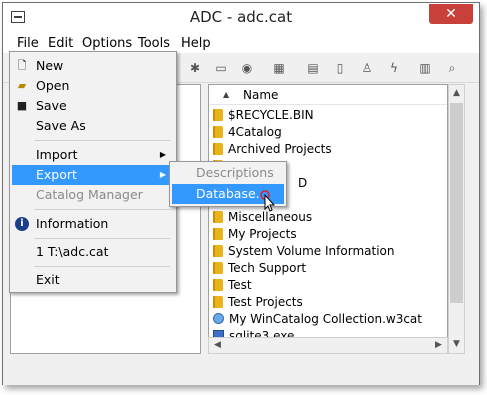 The height and width of the screenshot is (395, 487). What do you see at coordinates (107, 43) in the screenshot?
I see `menu-options: Options` at bounding box center [107, 43].